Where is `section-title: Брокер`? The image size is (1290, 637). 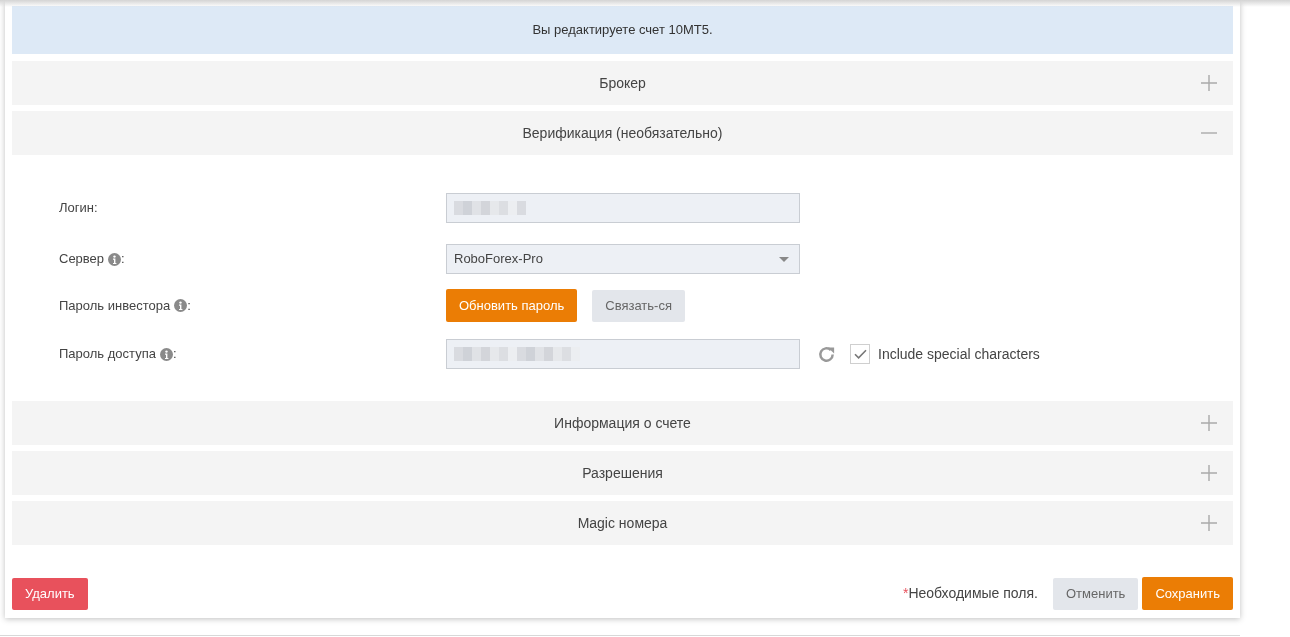 section-title: Брокер is located at coordinates (622, 83).